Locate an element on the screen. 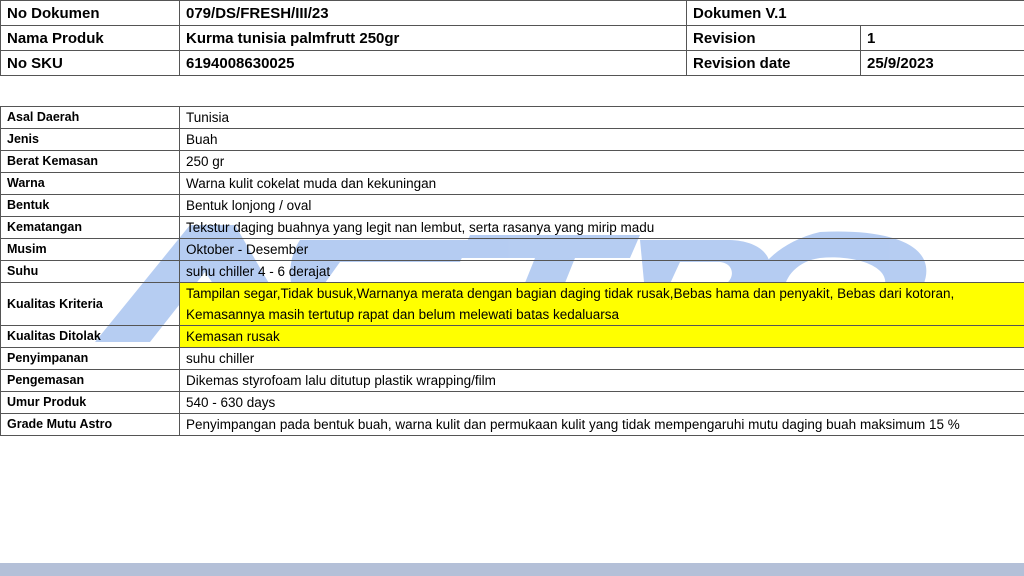  spec-label: Penyimpanan is located at coordinates (90, 358).